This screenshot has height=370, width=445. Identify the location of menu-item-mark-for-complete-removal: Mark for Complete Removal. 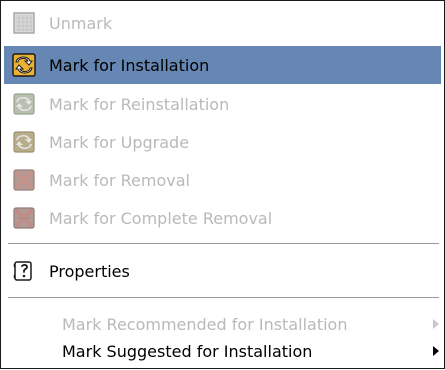
(222, 218).